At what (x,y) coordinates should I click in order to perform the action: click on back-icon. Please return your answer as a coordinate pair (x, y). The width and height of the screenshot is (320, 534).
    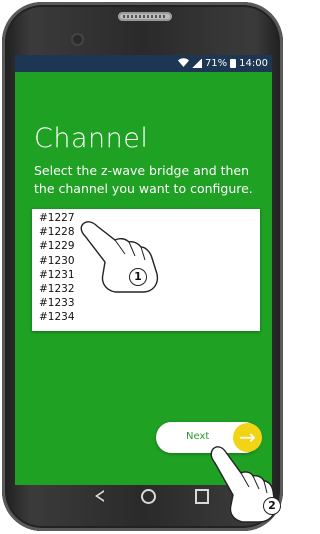
    Looking at the image, I should click on (99, 496).